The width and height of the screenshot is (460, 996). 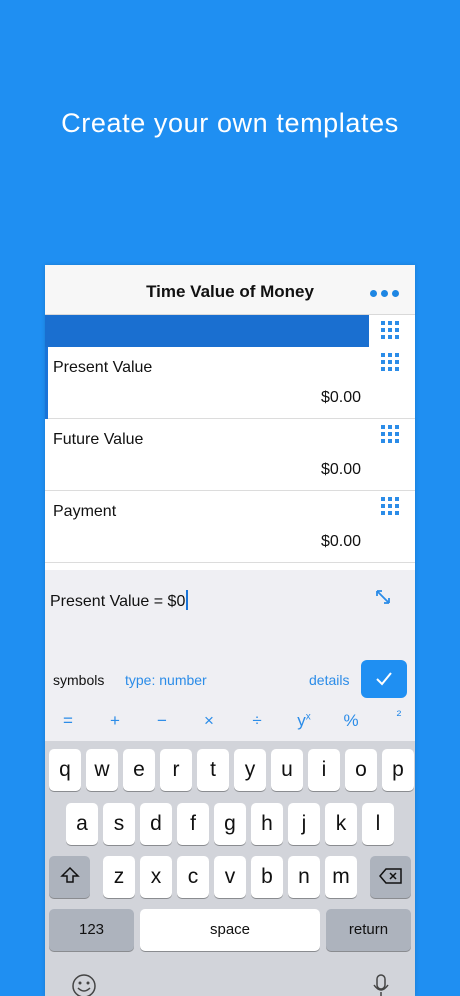 What do you see at coordinates (368, 930) in the screenshot?
I see `return-key: return` at bounding box center [368, 930].